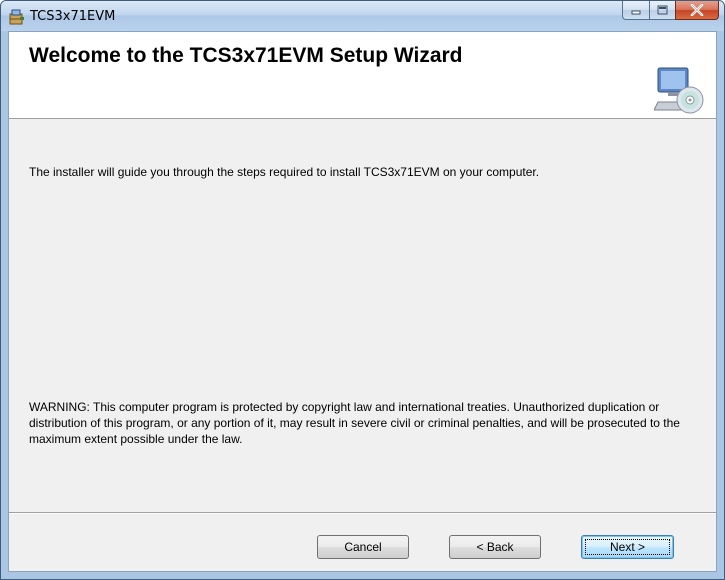 Image resolution: width=725 pixels, height=580 pixels. I want to click on back-button-label: < Back, so click(495, 547).